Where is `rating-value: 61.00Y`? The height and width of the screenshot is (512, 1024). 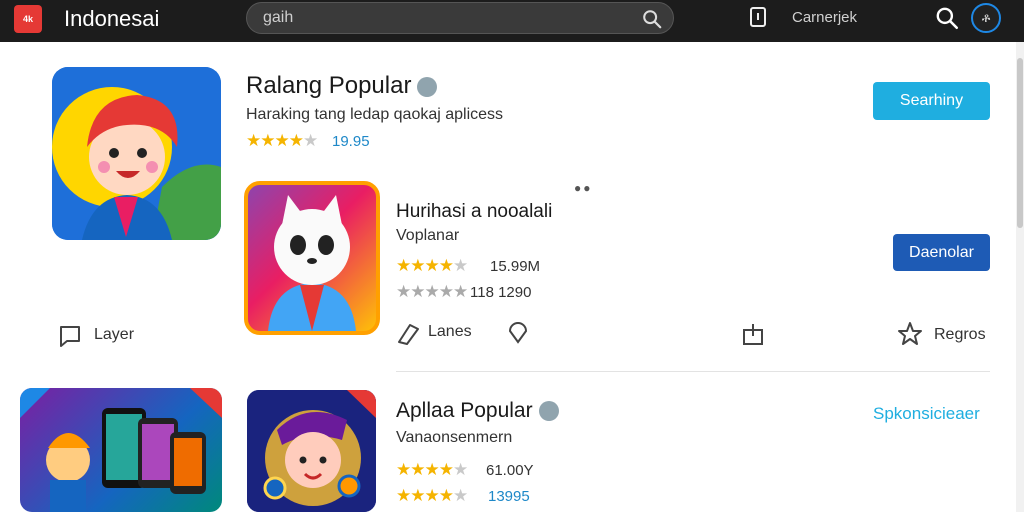
rating-value: 61.00Y is located at coordinates (510, 470).